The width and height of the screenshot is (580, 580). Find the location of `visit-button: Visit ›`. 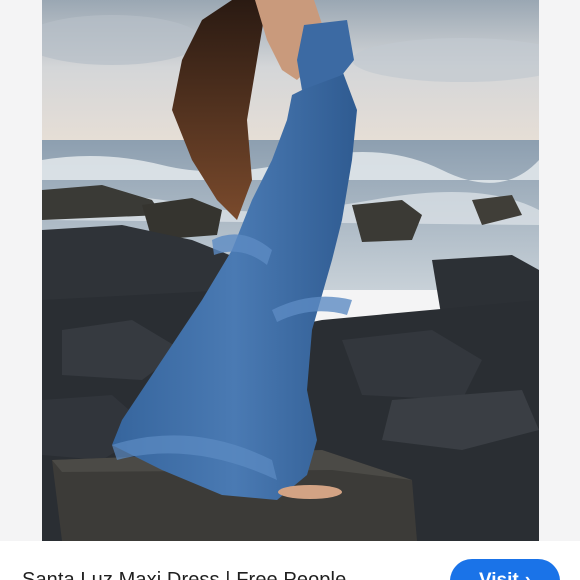

visit-button: Visit › is located at coordinates (505, 569).